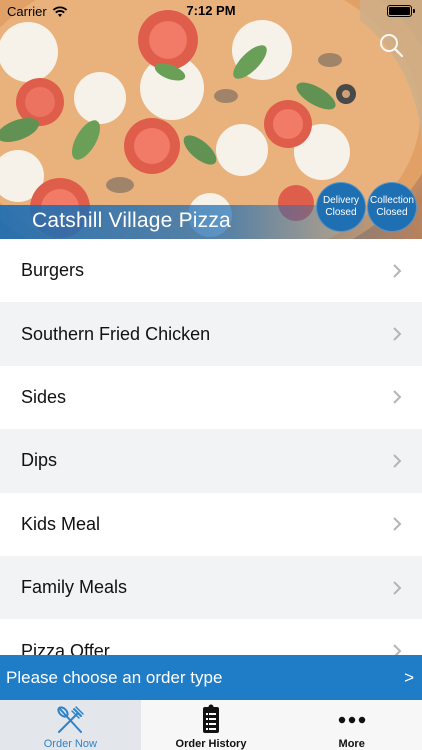 This screenshot has width=422, height=750. I want to click on menu-item-family-meals: Family Meals, so click(211, 587).